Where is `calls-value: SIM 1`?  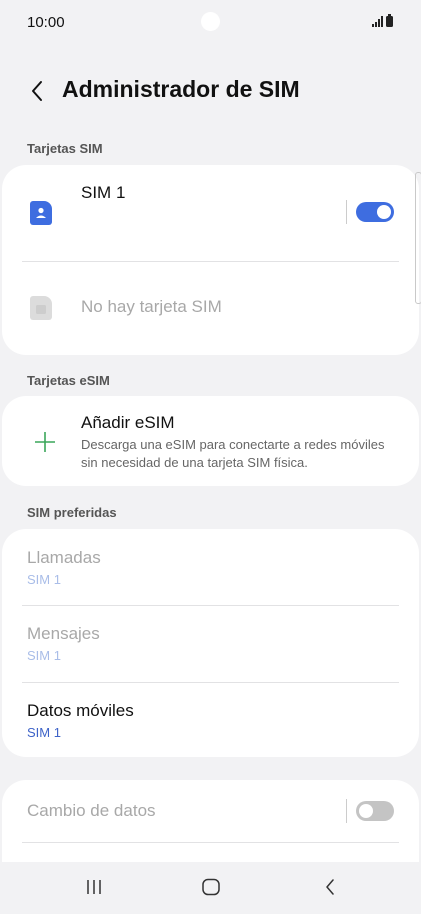 calls-value: SIM 1 is located at coordinates (44, 579).